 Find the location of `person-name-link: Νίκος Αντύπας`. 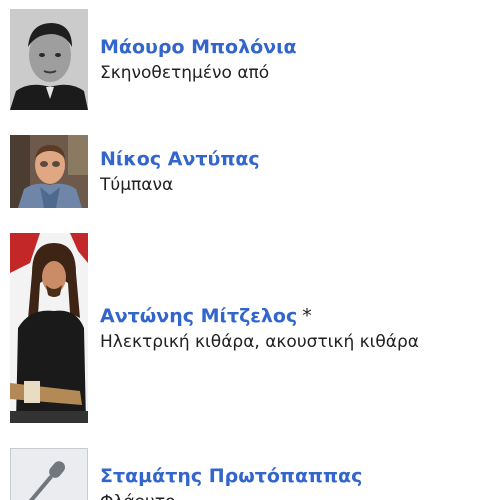

person-name-link: Νίκος Αντύπας is located at coordinates (180, 159).